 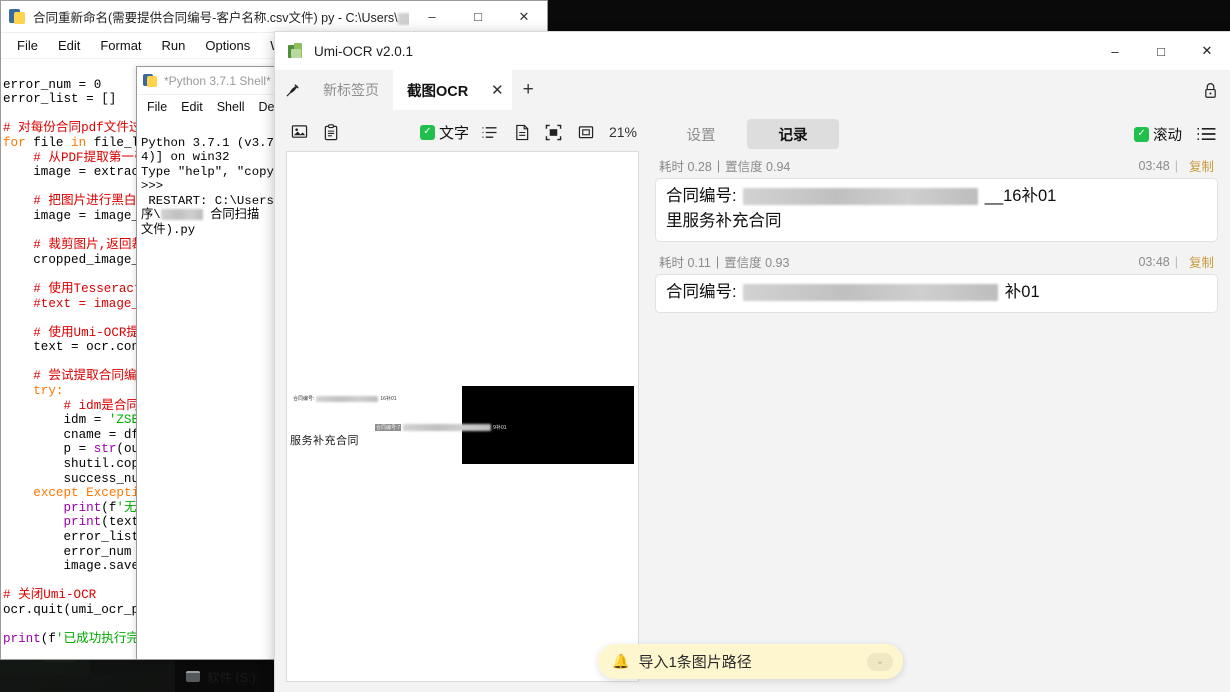 I want to click on text-layer-label: 文字, so click(x=453, y=133).